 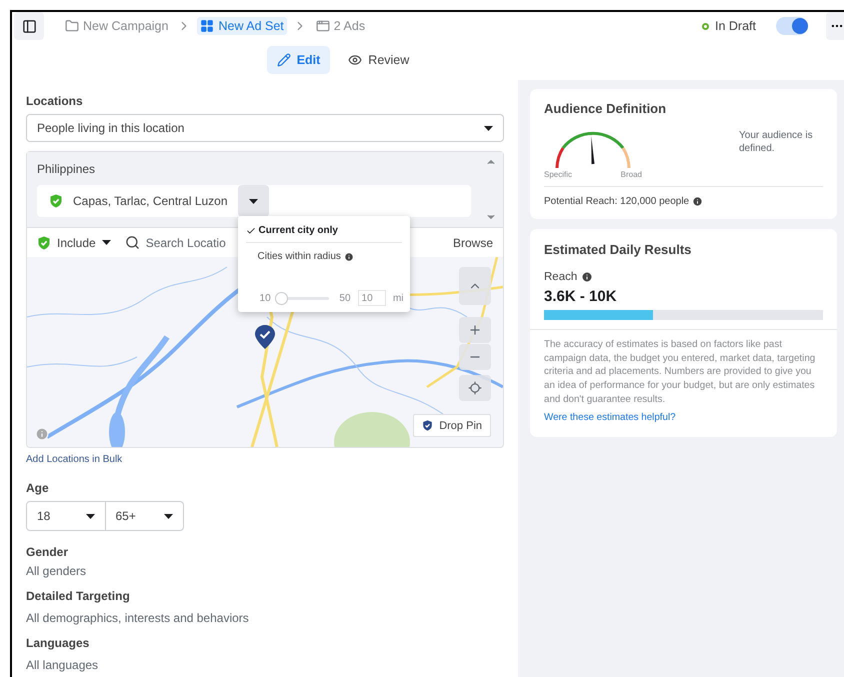 I want to click on include-select: Include, so click(x=76, y=243).